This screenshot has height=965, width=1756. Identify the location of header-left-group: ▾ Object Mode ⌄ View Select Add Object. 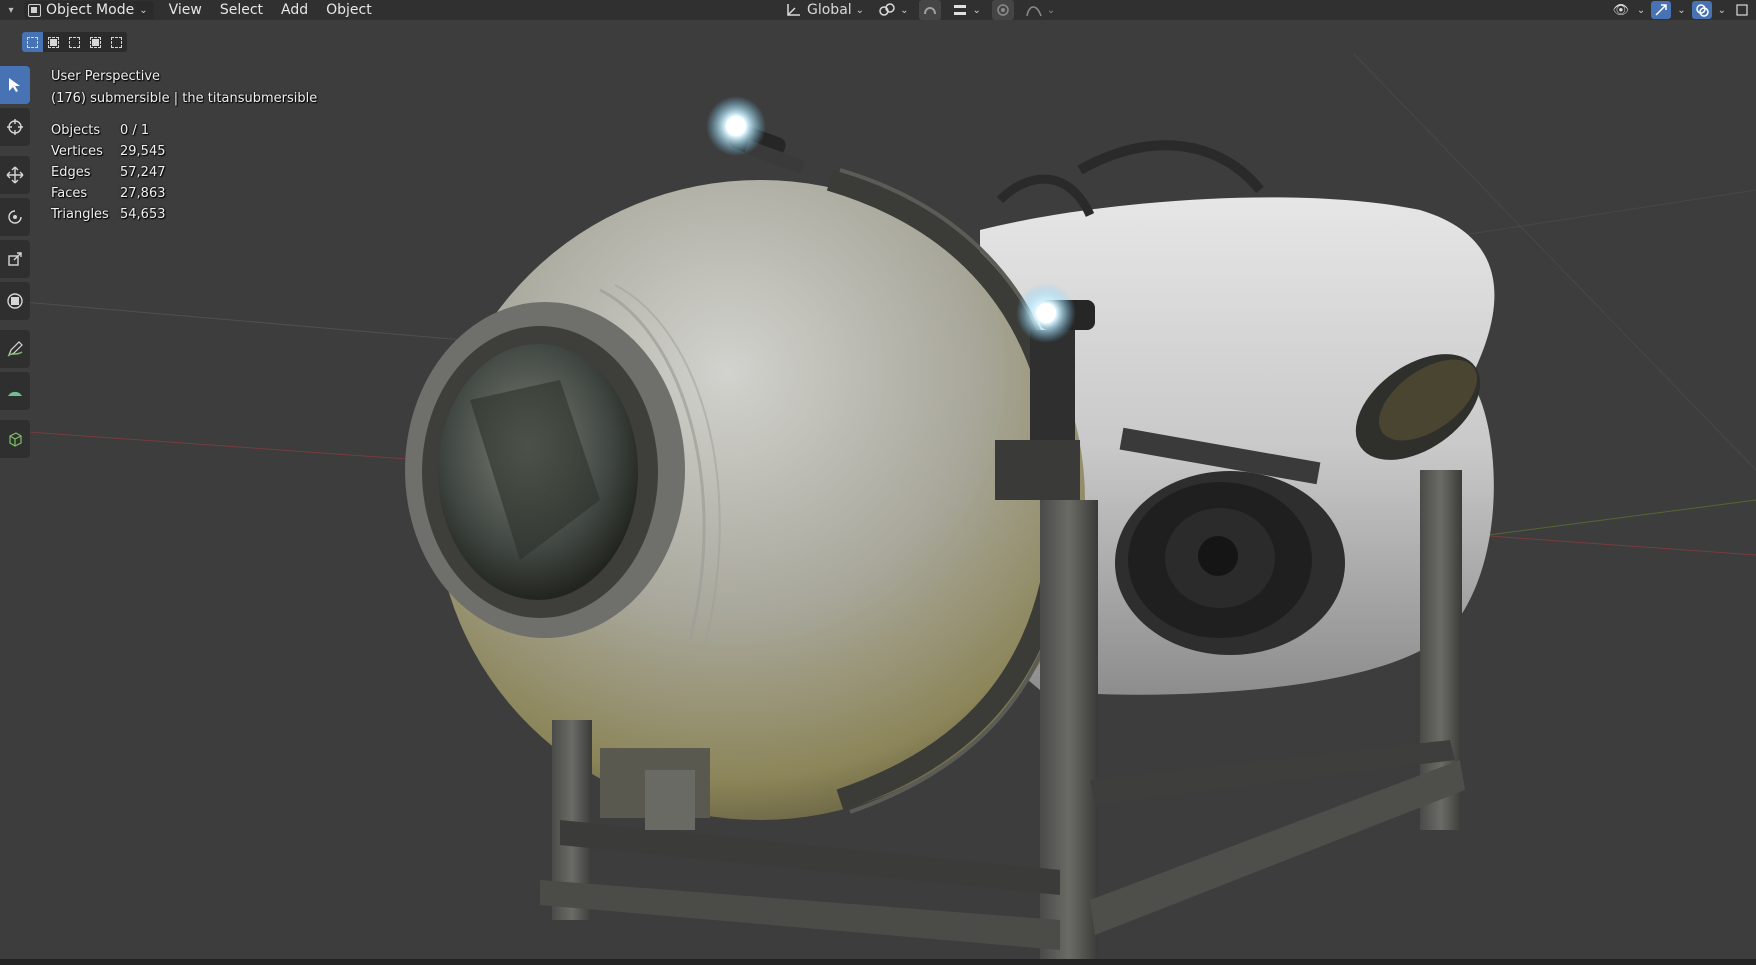
(190, 10).